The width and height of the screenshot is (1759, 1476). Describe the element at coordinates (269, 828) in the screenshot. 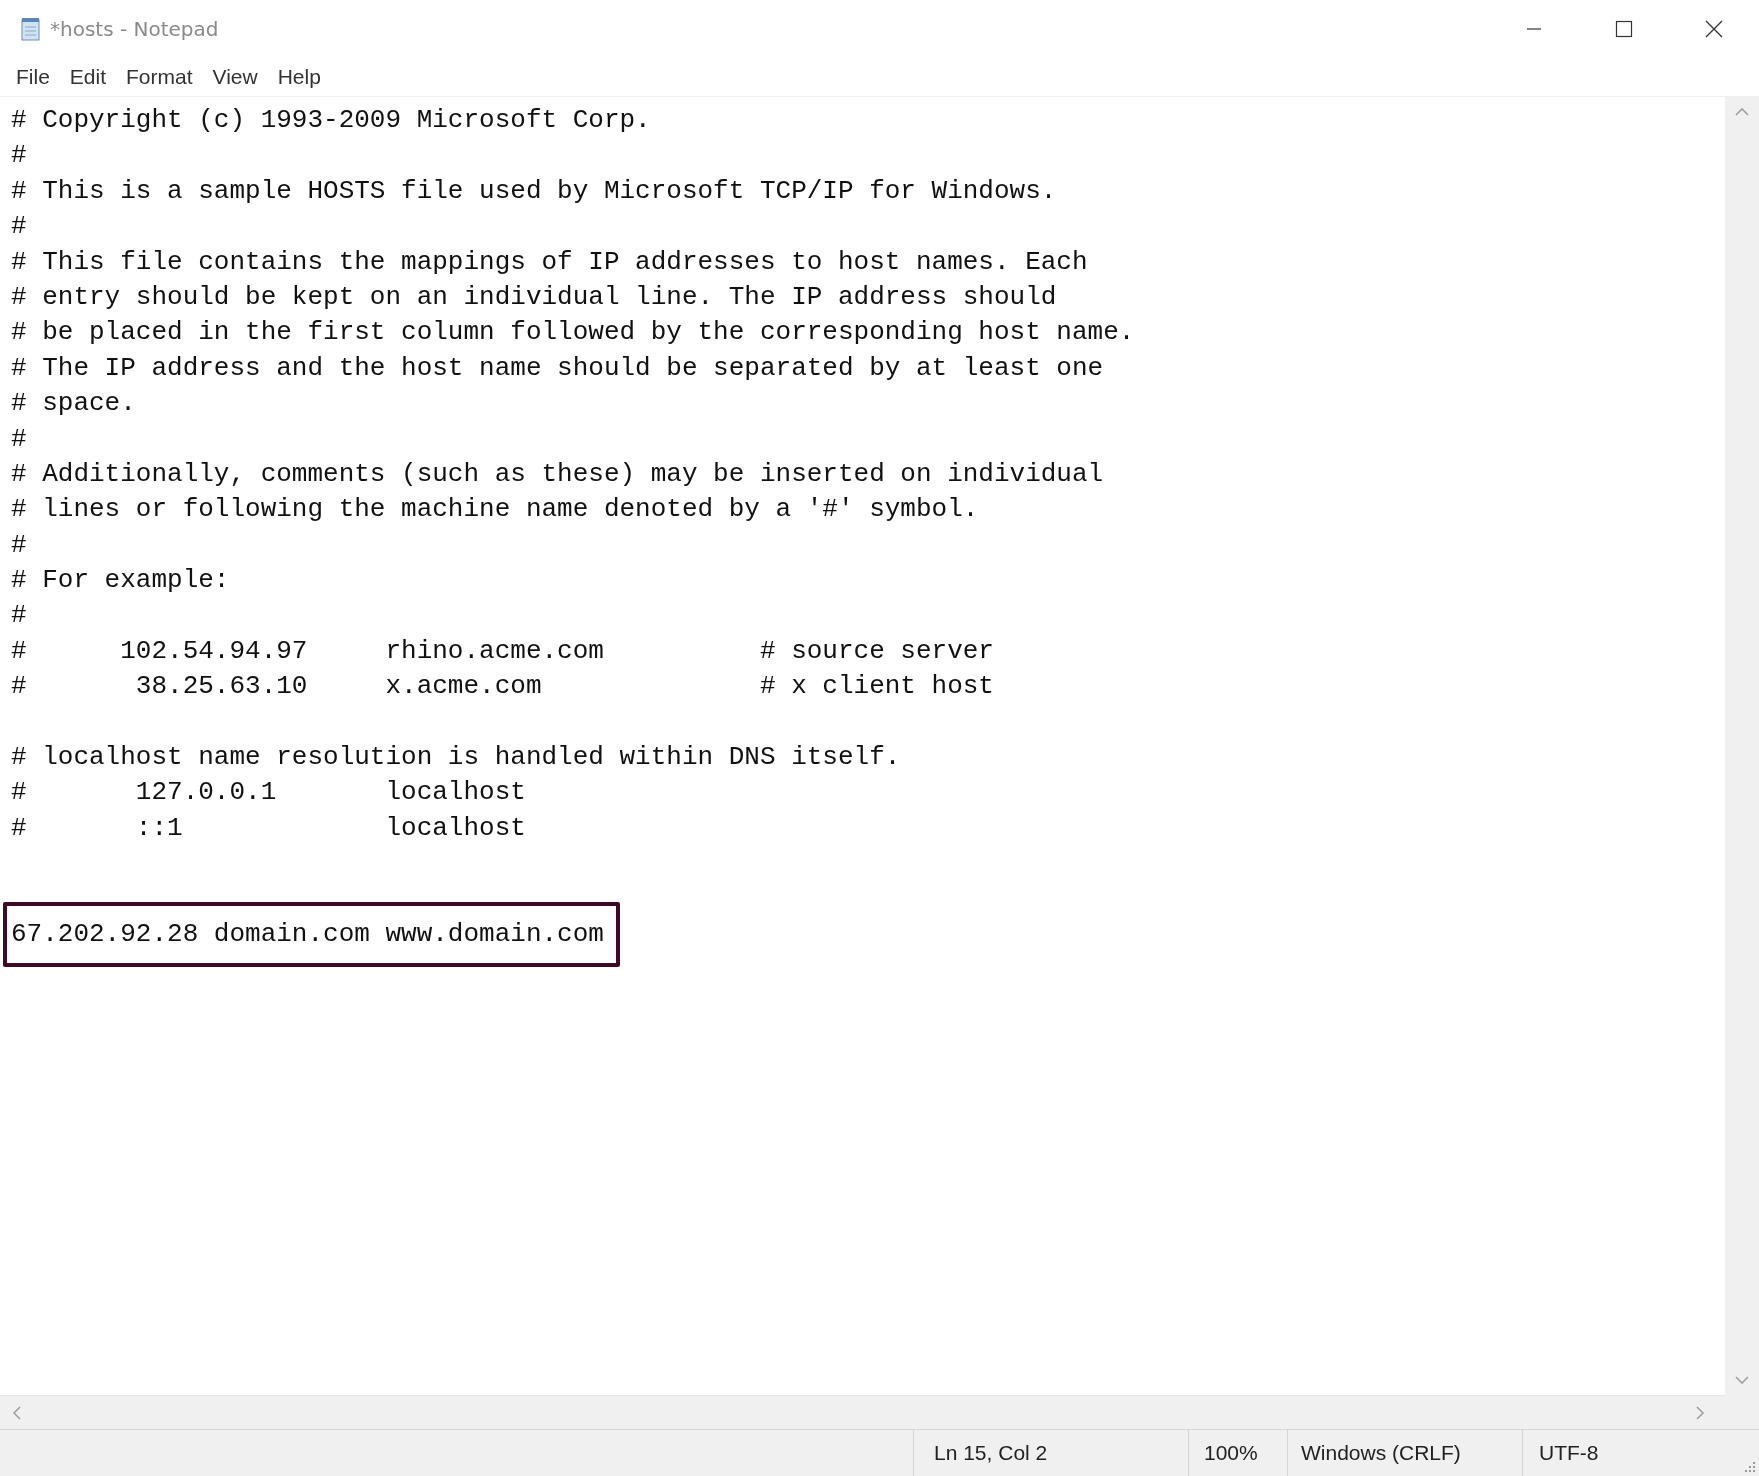

I see `text-line: # ::1 localhost` at that location.